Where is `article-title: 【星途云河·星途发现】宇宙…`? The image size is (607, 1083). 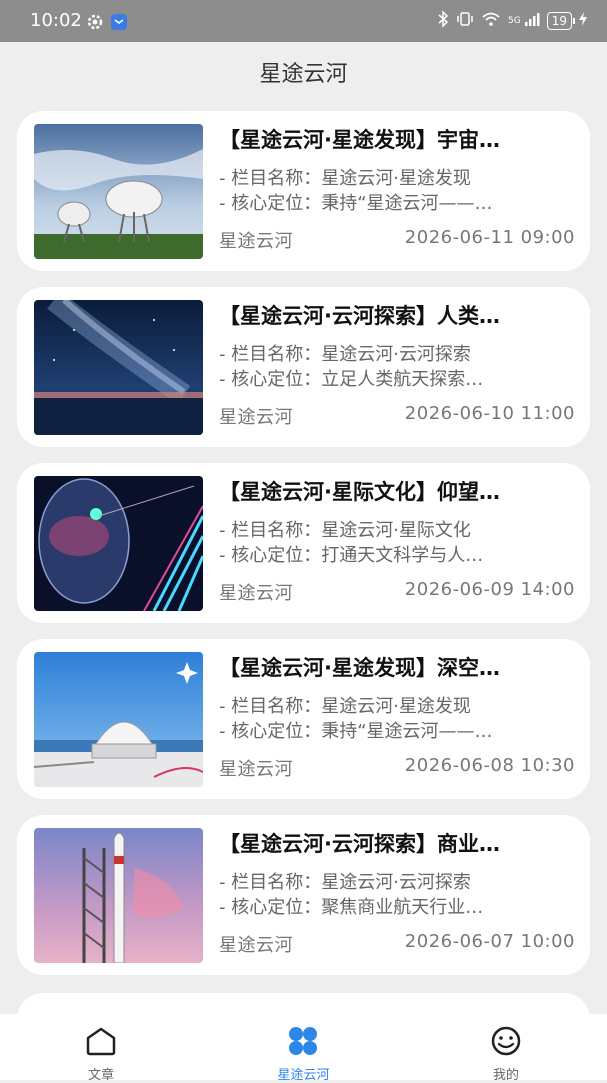
article-title: 【星途云河·星途发现】宇宙… is located at coordinates (359, 140).